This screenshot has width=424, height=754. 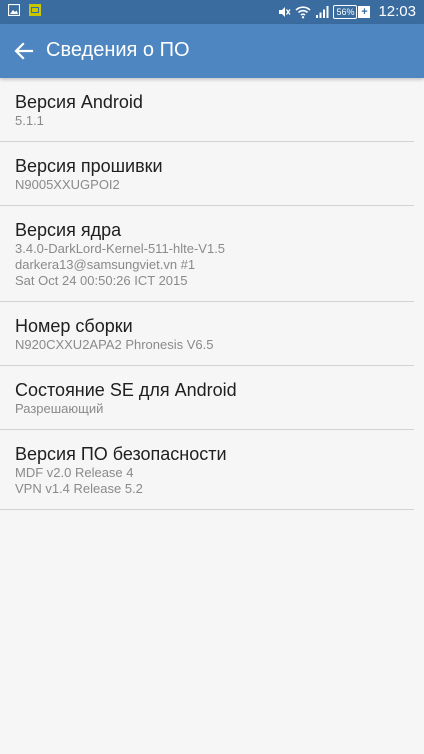 I want to click on wifi-icon, so click(x=303, y=11).